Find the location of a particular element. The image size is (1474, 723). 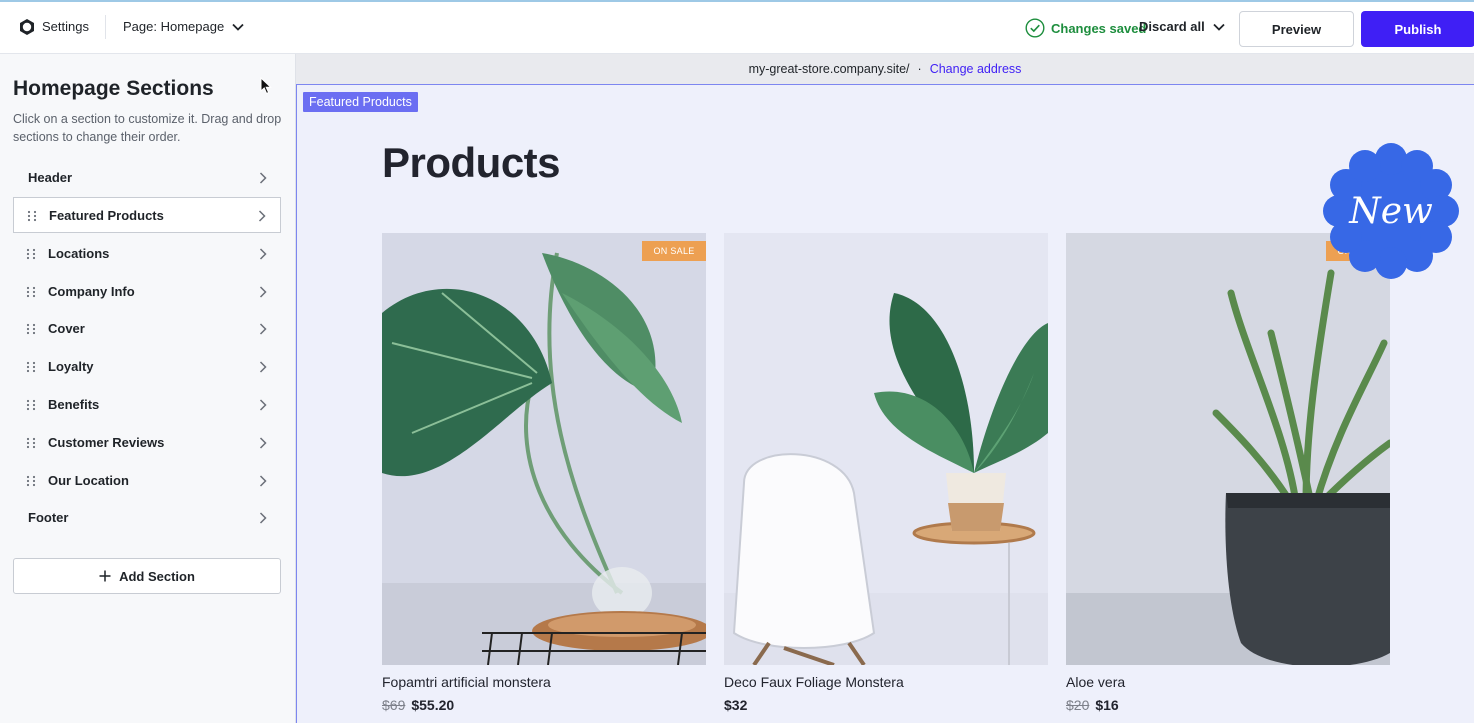

product-name: Fopamtri artificial monstera is located at coordinates (466, 682).